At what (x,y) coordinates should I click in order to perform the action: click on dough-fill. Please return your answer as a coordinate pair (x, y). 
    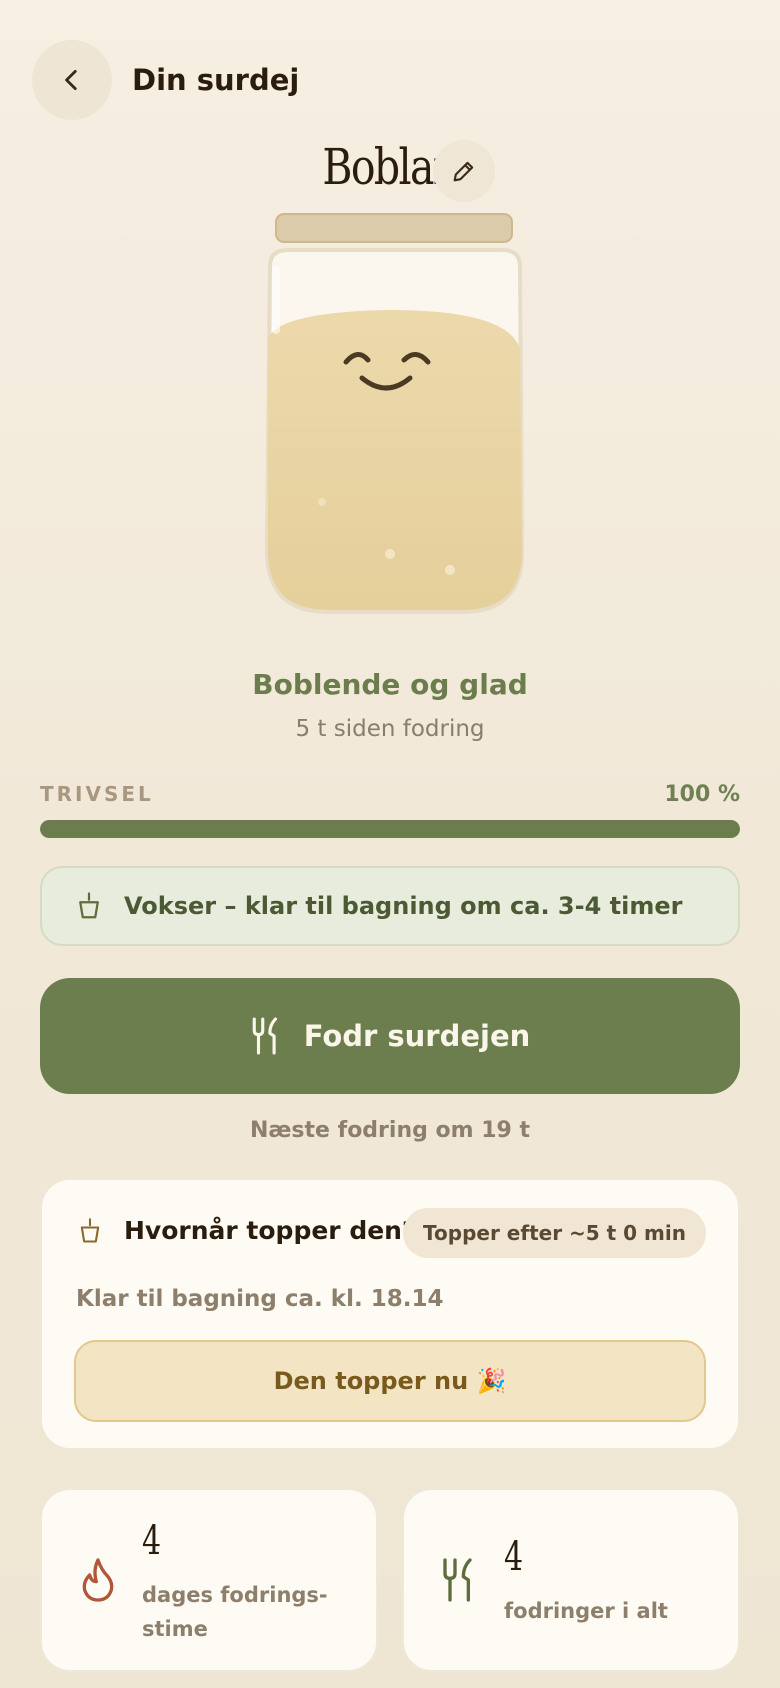
    Looking at the image, I should click on (395, 460).